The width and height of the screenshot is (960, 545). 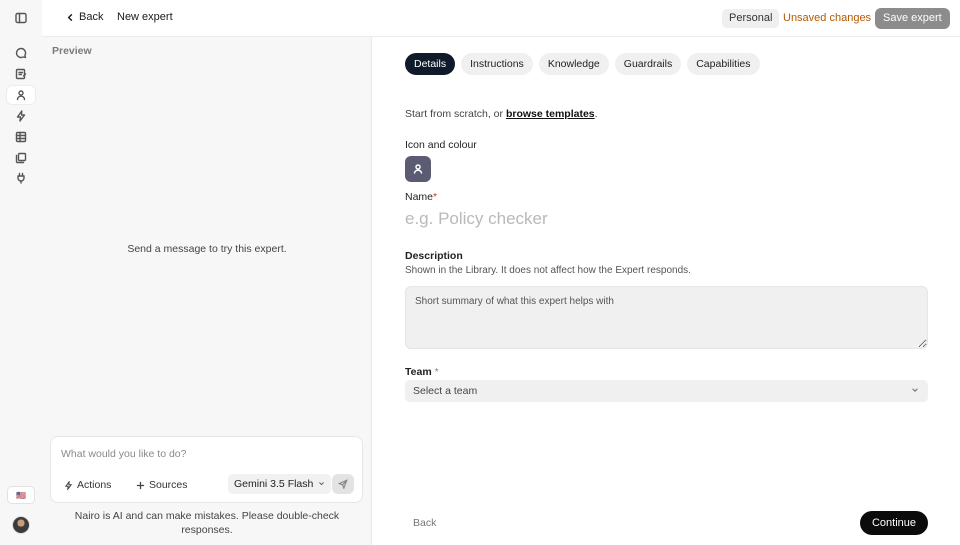 What do you see at coordinates (418, 372) in the screenshot?
I see `team-label-text: Team` at bounding box center [418, 372].